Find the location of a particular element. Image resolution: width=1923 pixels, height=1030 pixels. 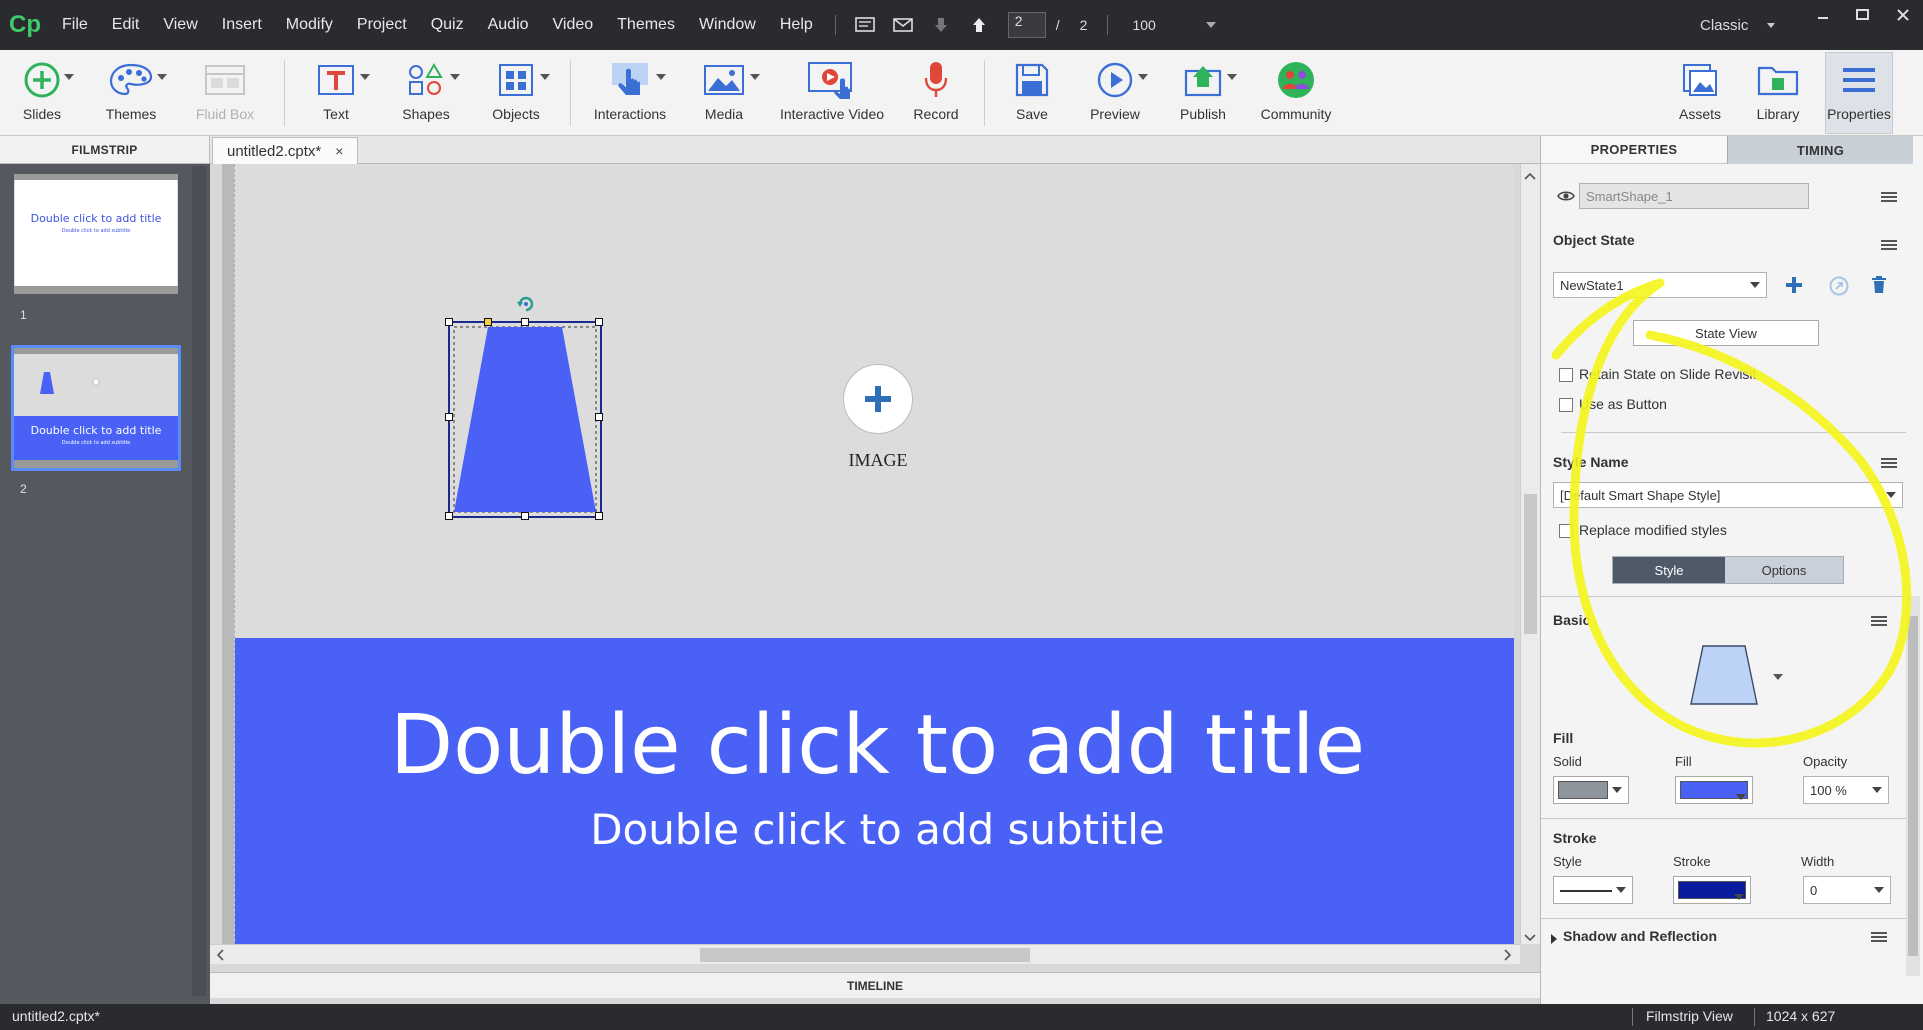

stage-vertical-scrollbar is located at coordinates (1530, 554).